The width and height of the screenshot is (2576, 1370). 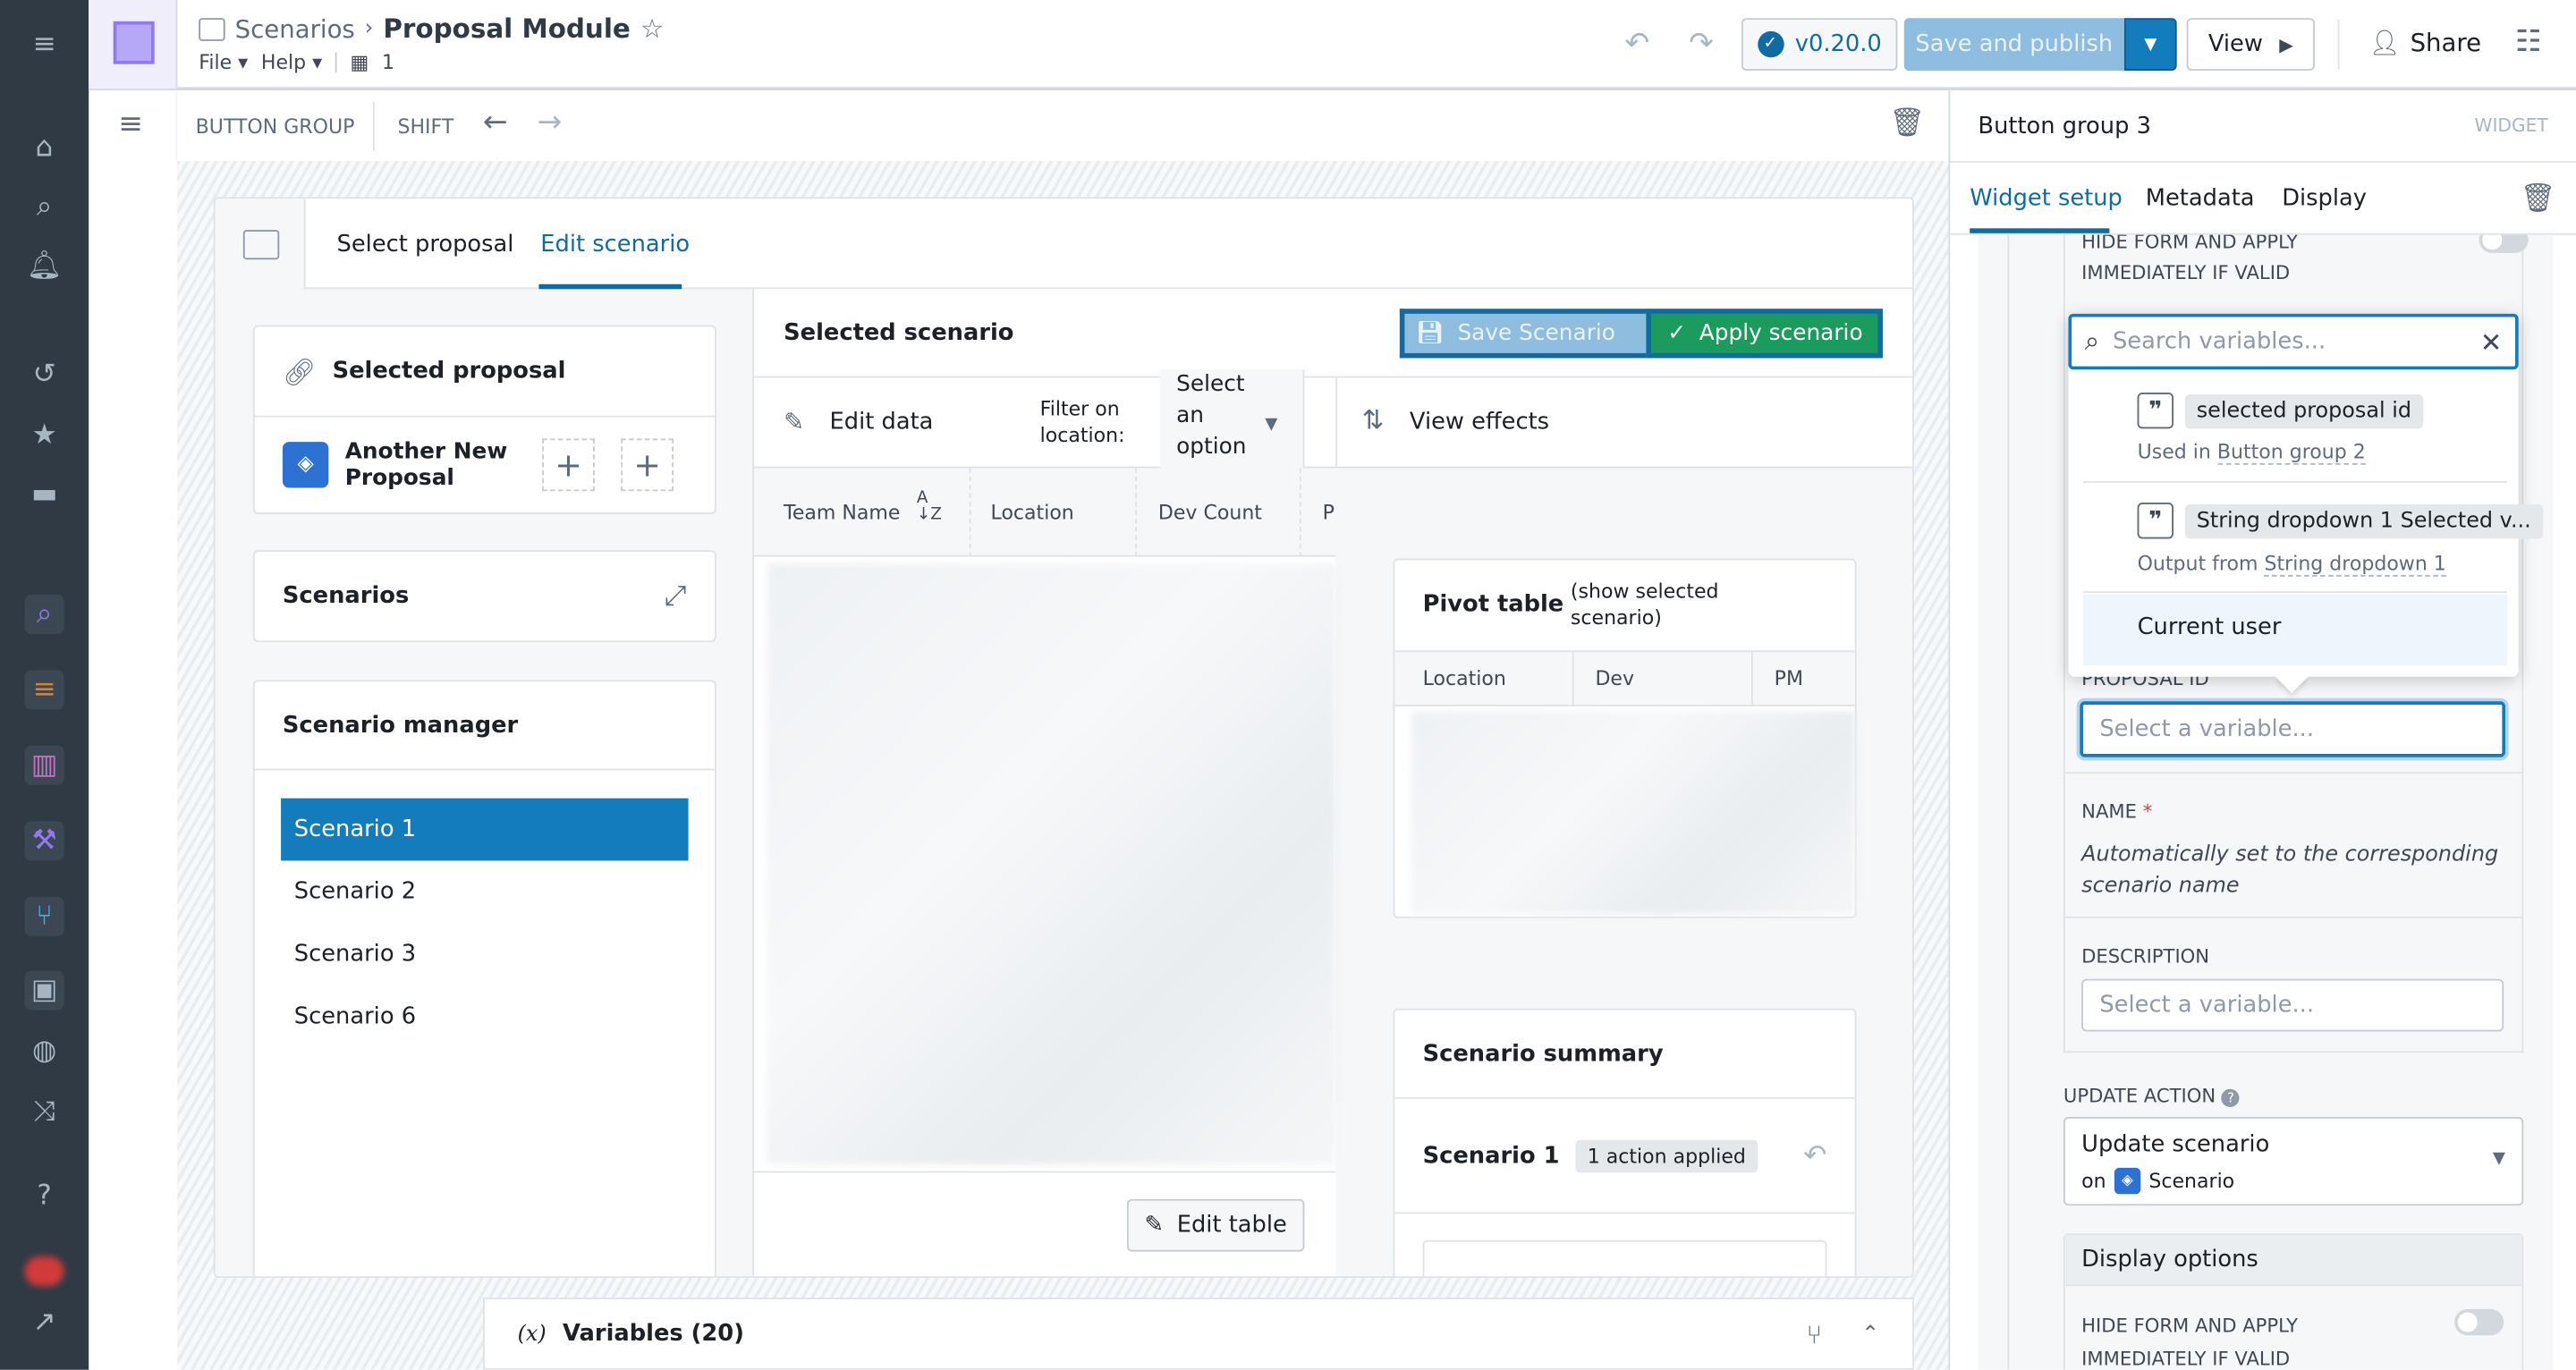 I want to click on scenario-list-item: Scenario 3, so click(x=485, y=954).